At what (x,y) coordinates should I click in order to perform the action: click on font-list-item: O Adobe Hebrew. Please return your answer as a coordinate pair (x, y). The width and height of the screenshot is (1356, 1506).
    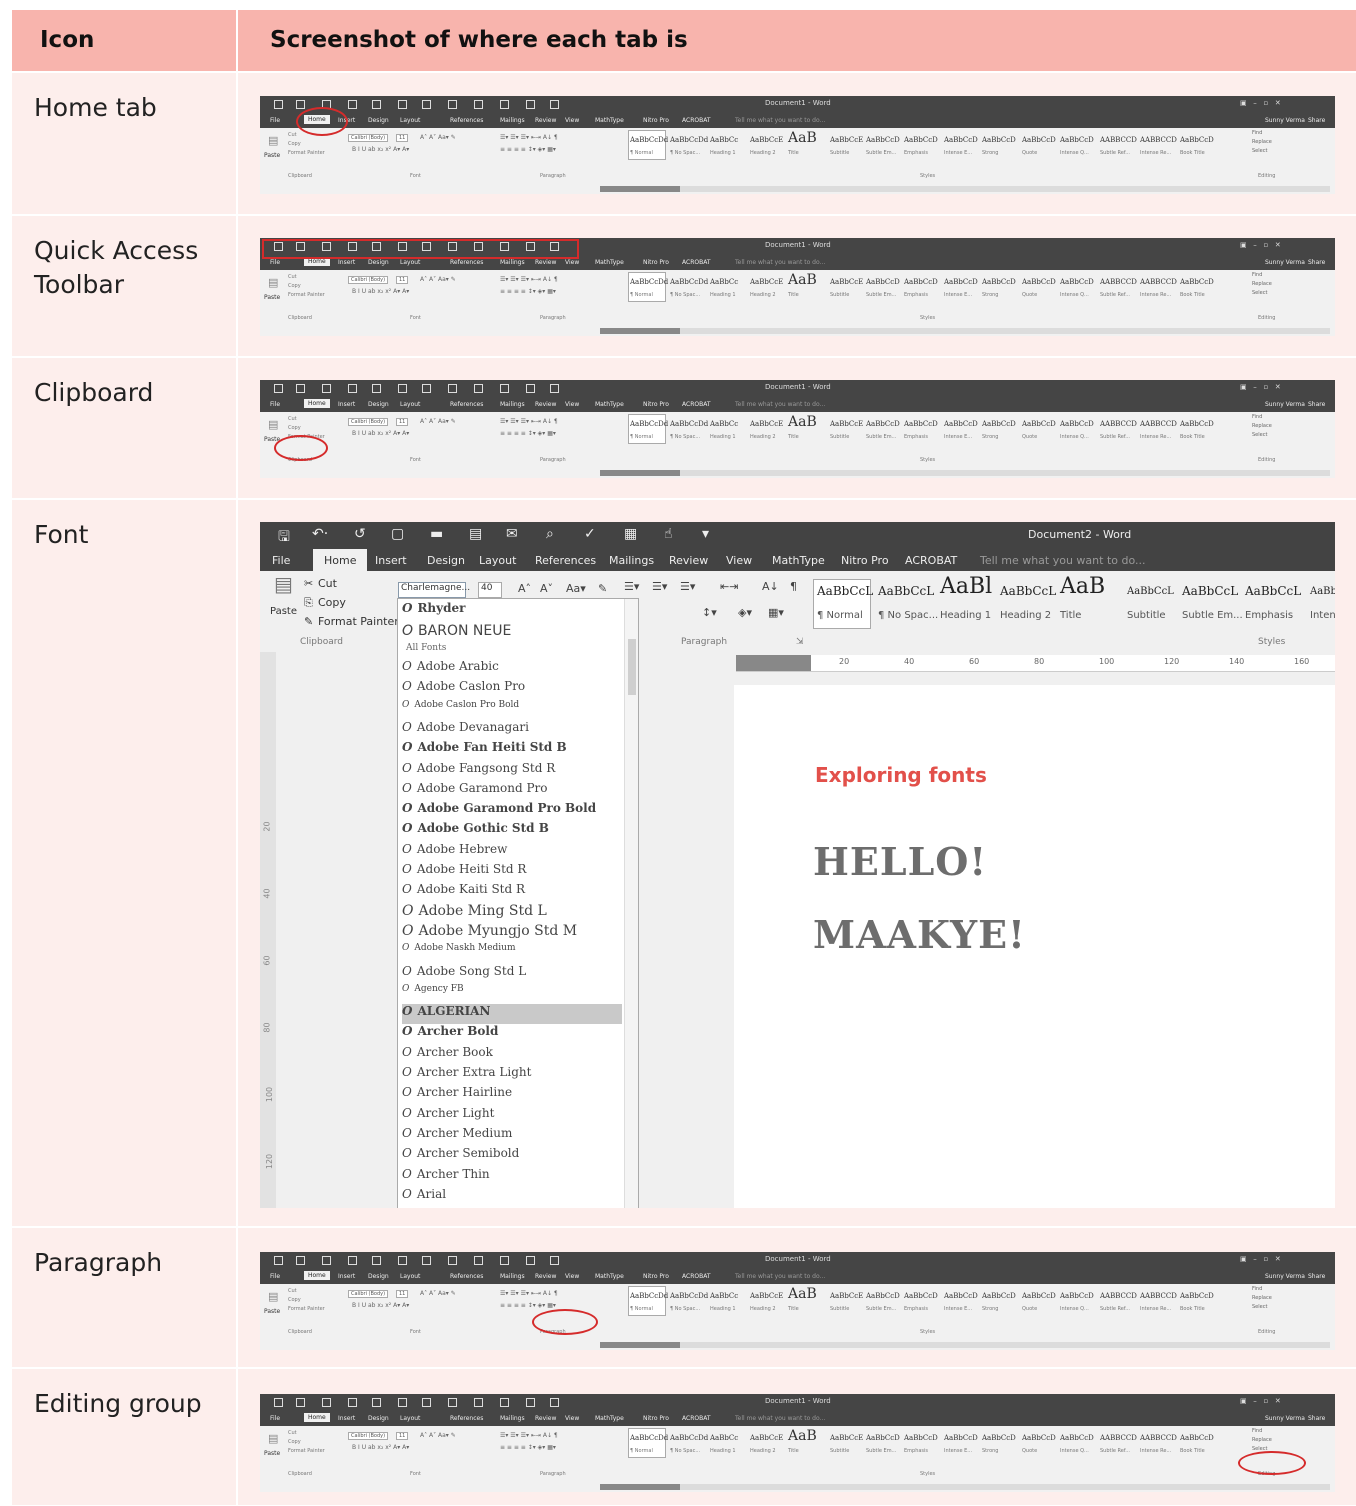
    Looking at the image, I should click on (512, 852).